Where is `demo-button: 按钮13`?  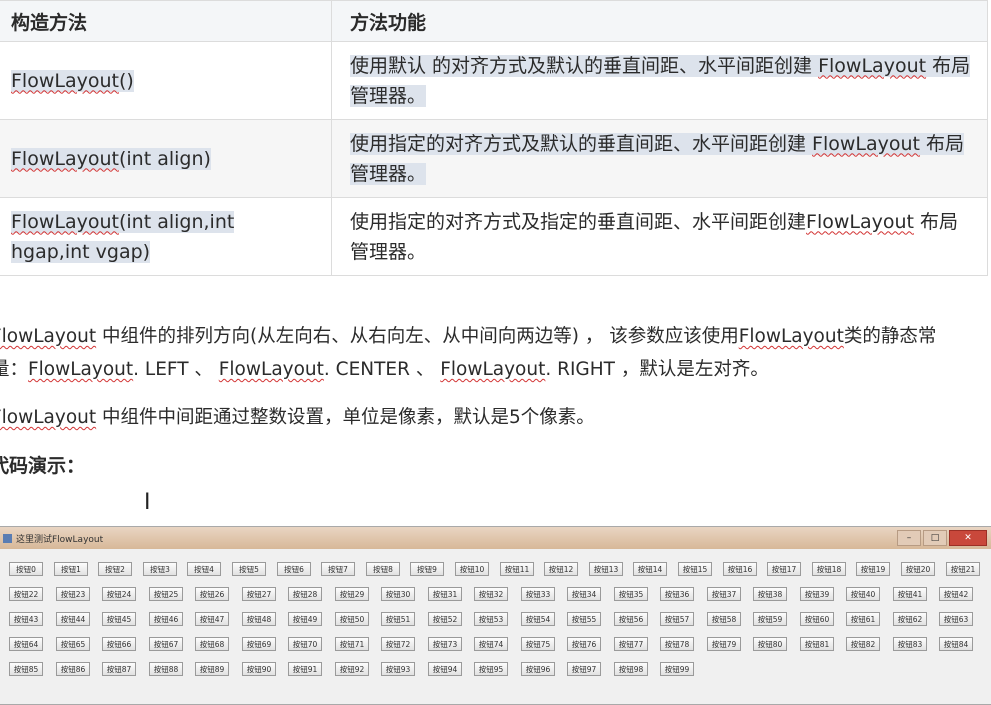
demo-button: 按钮13 is located at coordinates (606, 569).